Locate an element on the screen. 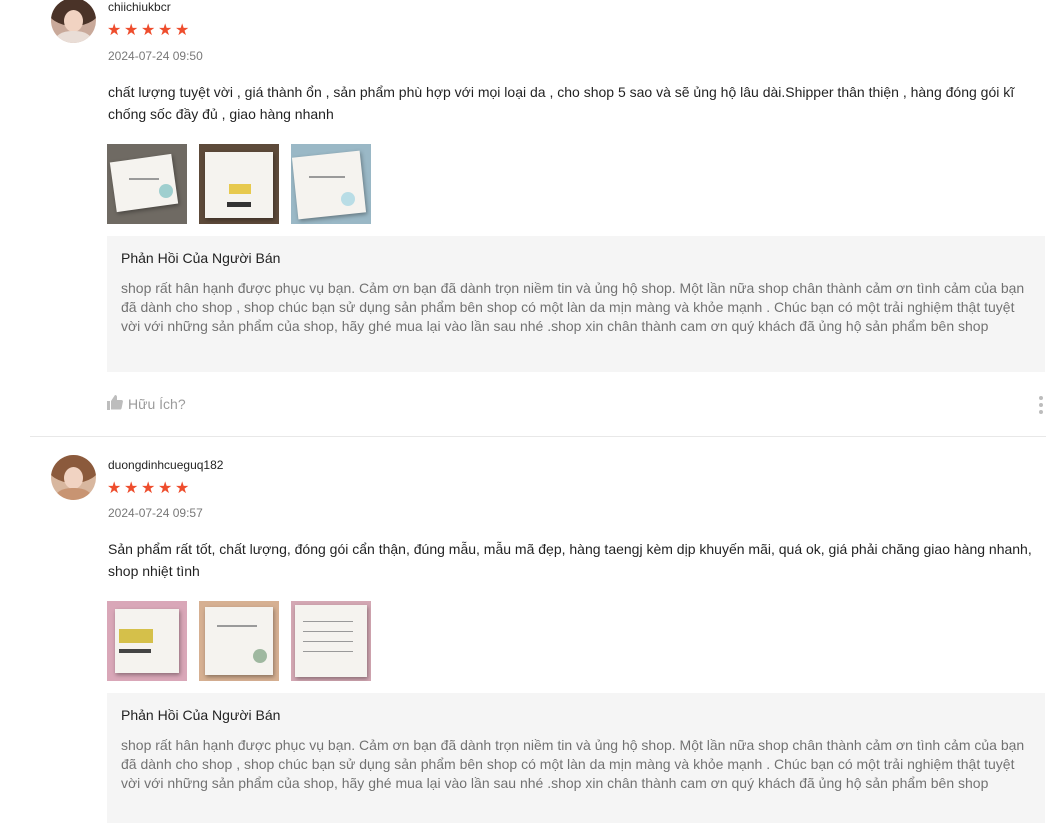 The height and width of the screenshot is (823, 1062). review-username: duongdinhcueguq182 is located at coordinates (166, 465).